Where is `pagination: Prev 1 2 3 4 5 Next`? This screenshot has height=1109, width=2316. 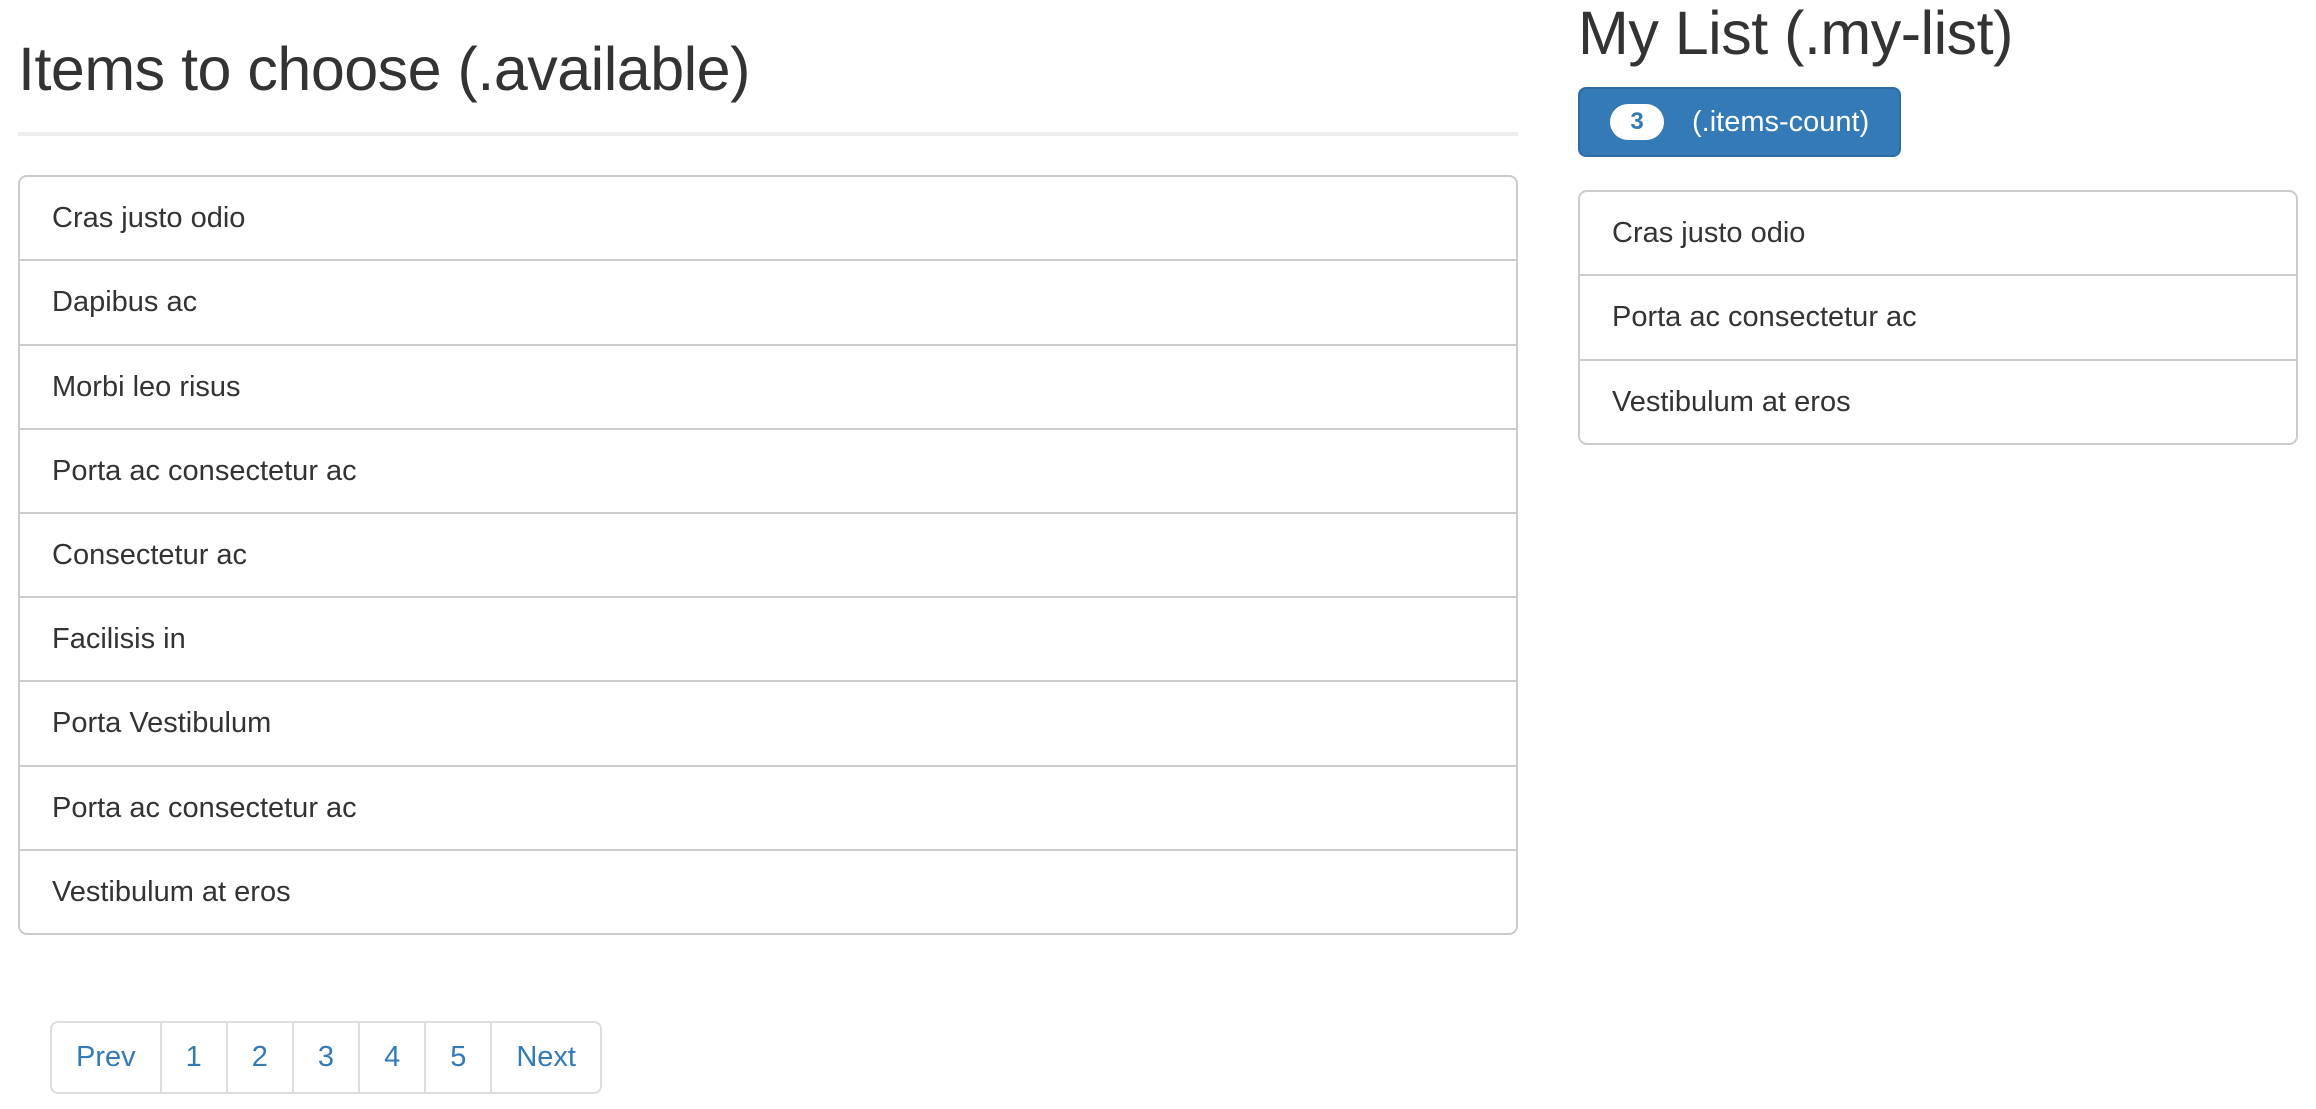 pagination: Prev 1 2 3 4 5 Next is located at coordinates (326, 1058).